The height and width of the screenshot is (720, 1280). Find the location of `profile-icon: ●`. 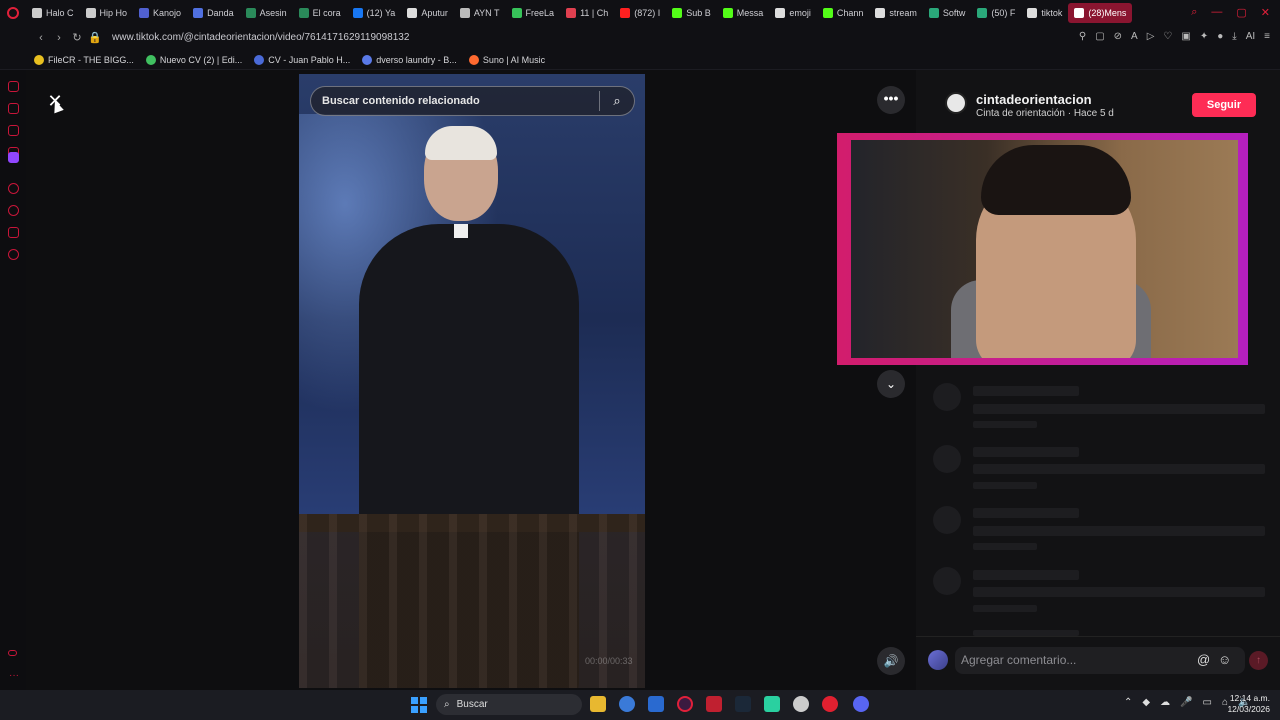

profile-icon: ● is located at coordinates (1220, 36).